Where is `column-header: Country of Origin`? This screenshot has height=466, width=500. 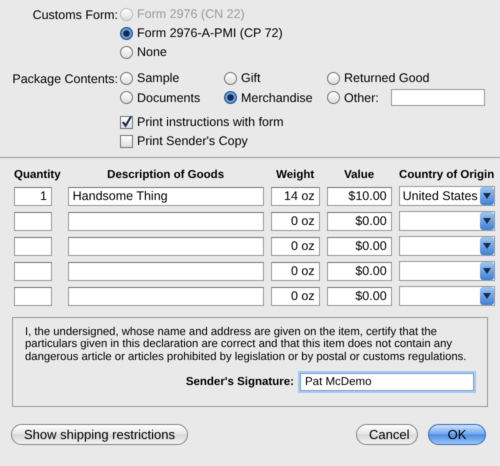 column-header: Country of Origin is located at coordinates (446, 175).